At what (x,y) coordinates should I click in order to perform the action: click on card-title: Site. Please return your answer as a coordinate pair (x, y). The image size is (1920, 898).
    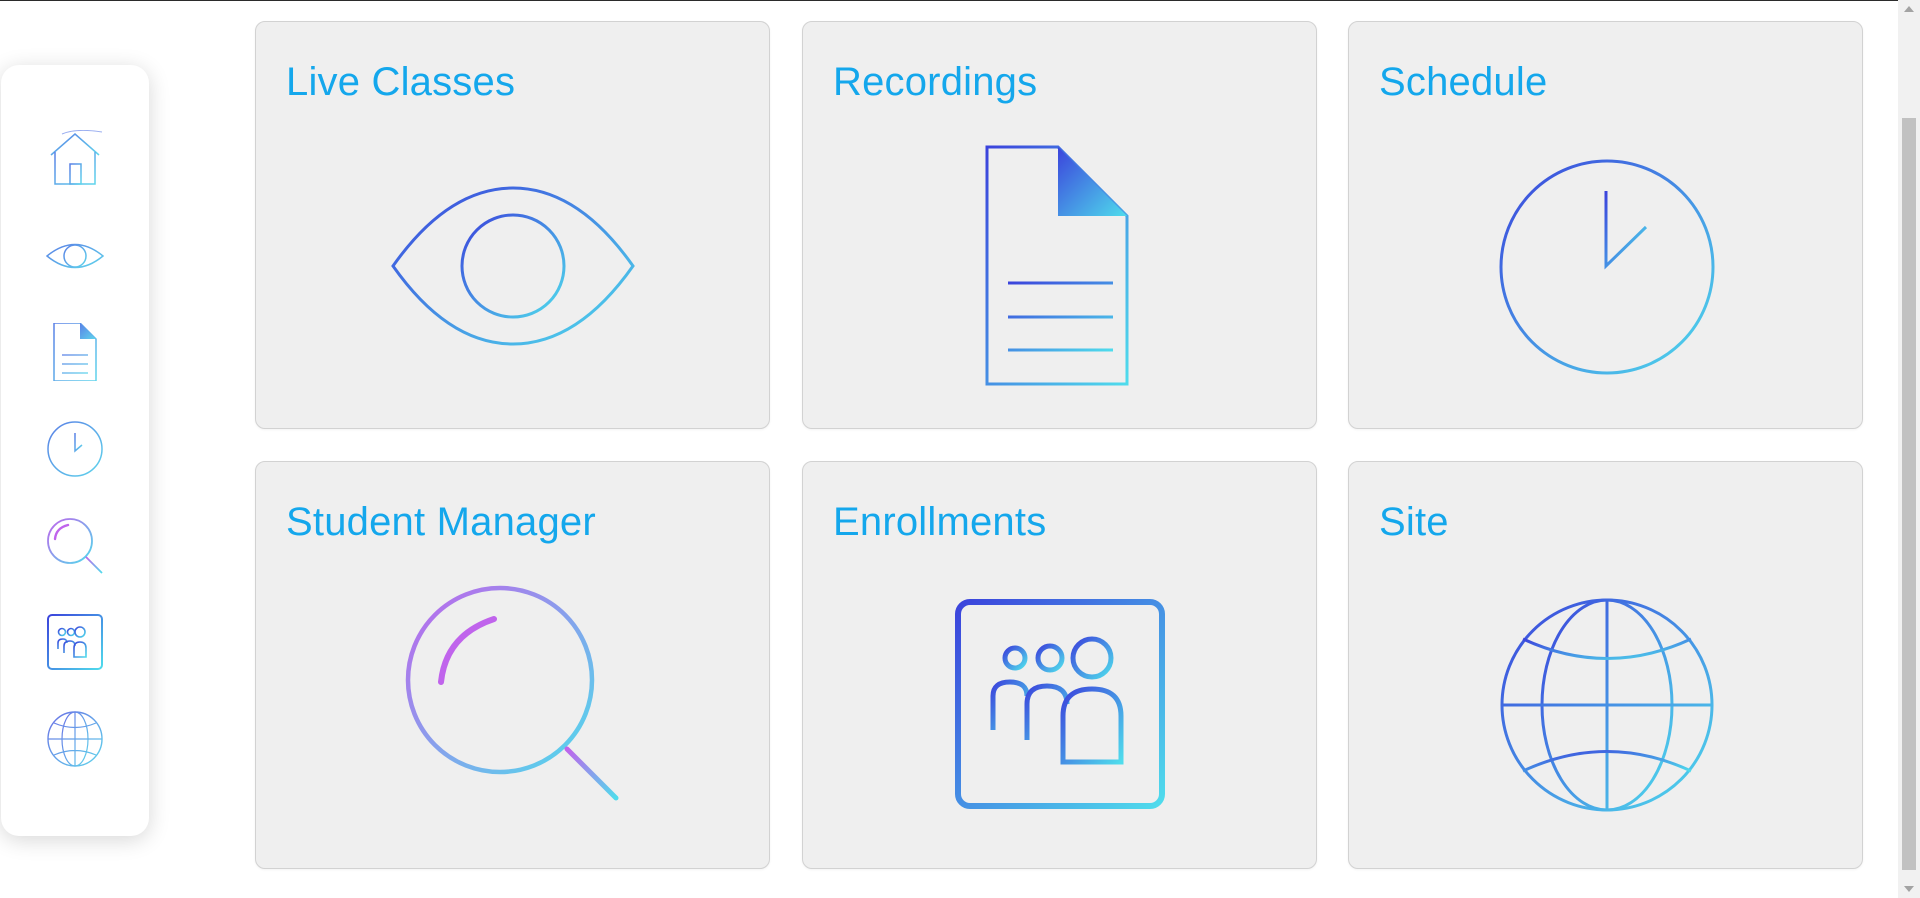
    Looking at the image, I should click on (1414, 522).